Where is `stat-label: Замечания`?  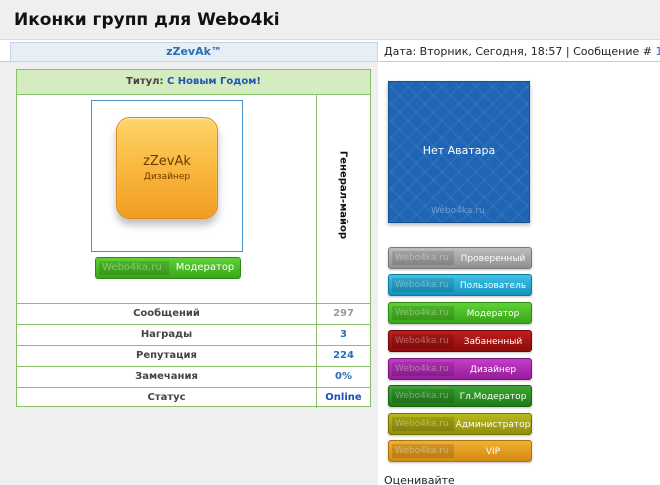
stat-label: Замечания is located at coordinates (167, 377).